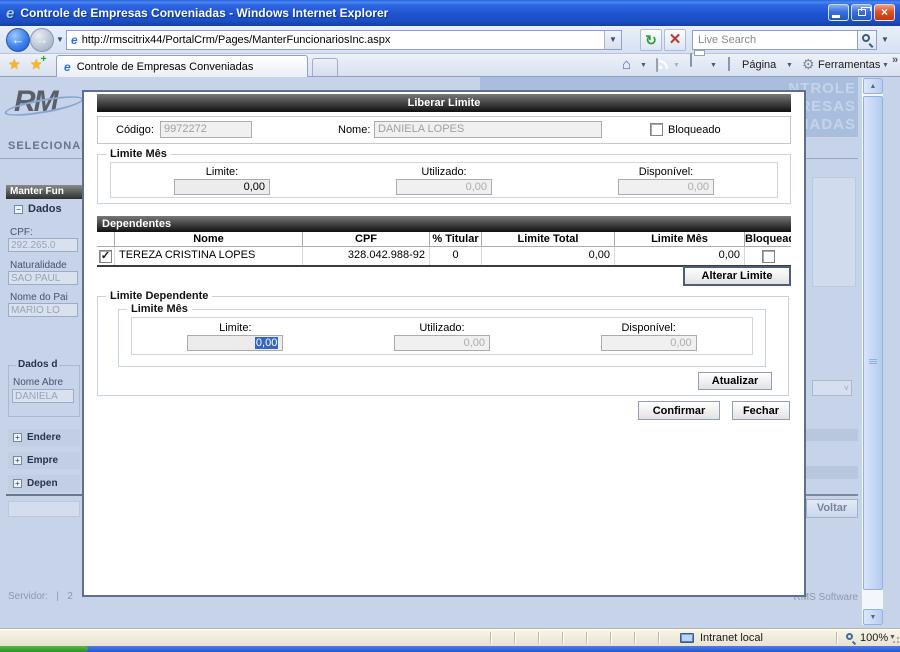 The height and width of the screenshot is (652, 900). What do you see at coordinates (873, 343) in the screenshot?
I see `scrollbar-thumb` at bounding box center [873, 343].